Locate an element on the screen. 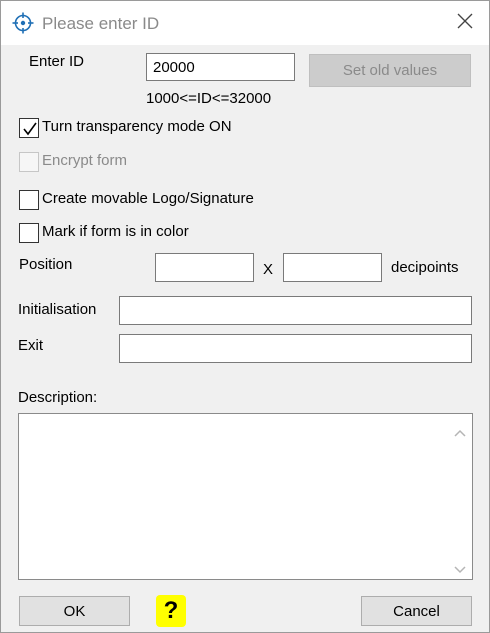  initialisation-label: Initialisation is located at coordinates (57, 309).